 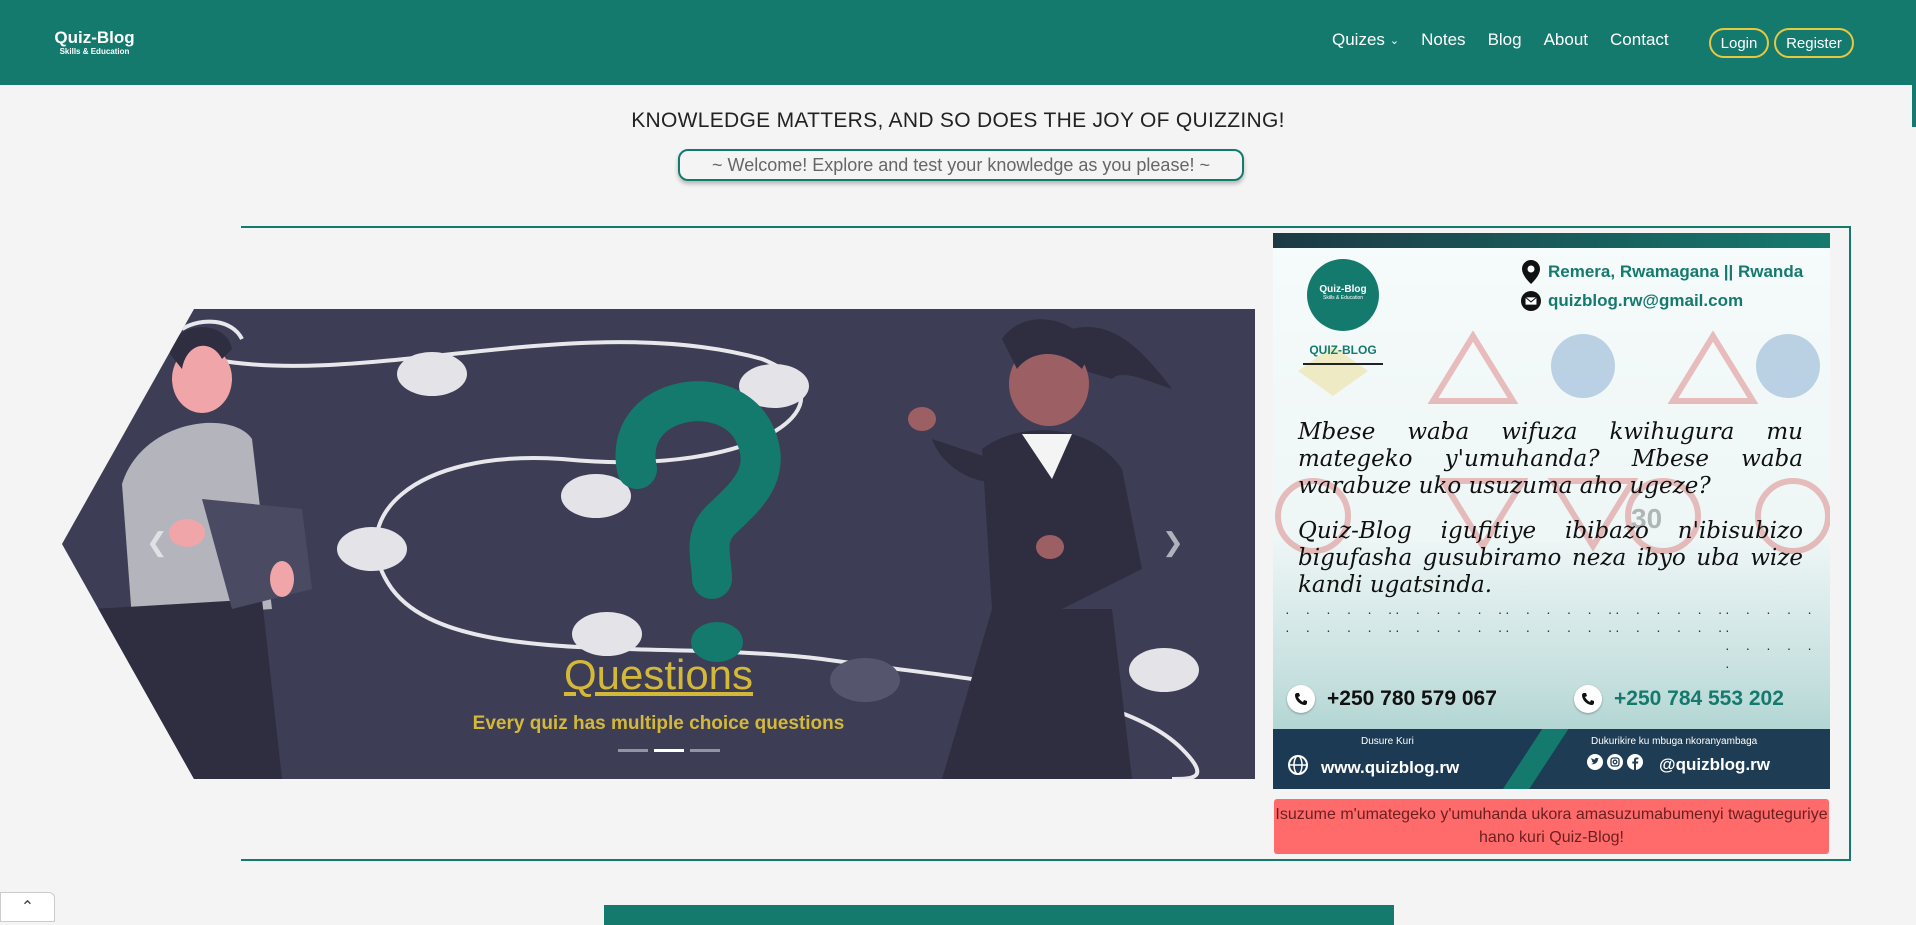 I want to click on advert-location: Remera, Rwamagana || Rwanda, so click(x=1662, y=272).